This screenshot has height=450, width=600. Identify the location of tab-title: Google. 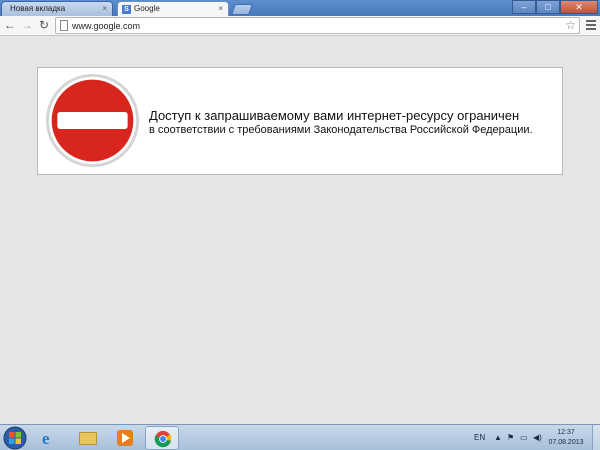
(147, 8).